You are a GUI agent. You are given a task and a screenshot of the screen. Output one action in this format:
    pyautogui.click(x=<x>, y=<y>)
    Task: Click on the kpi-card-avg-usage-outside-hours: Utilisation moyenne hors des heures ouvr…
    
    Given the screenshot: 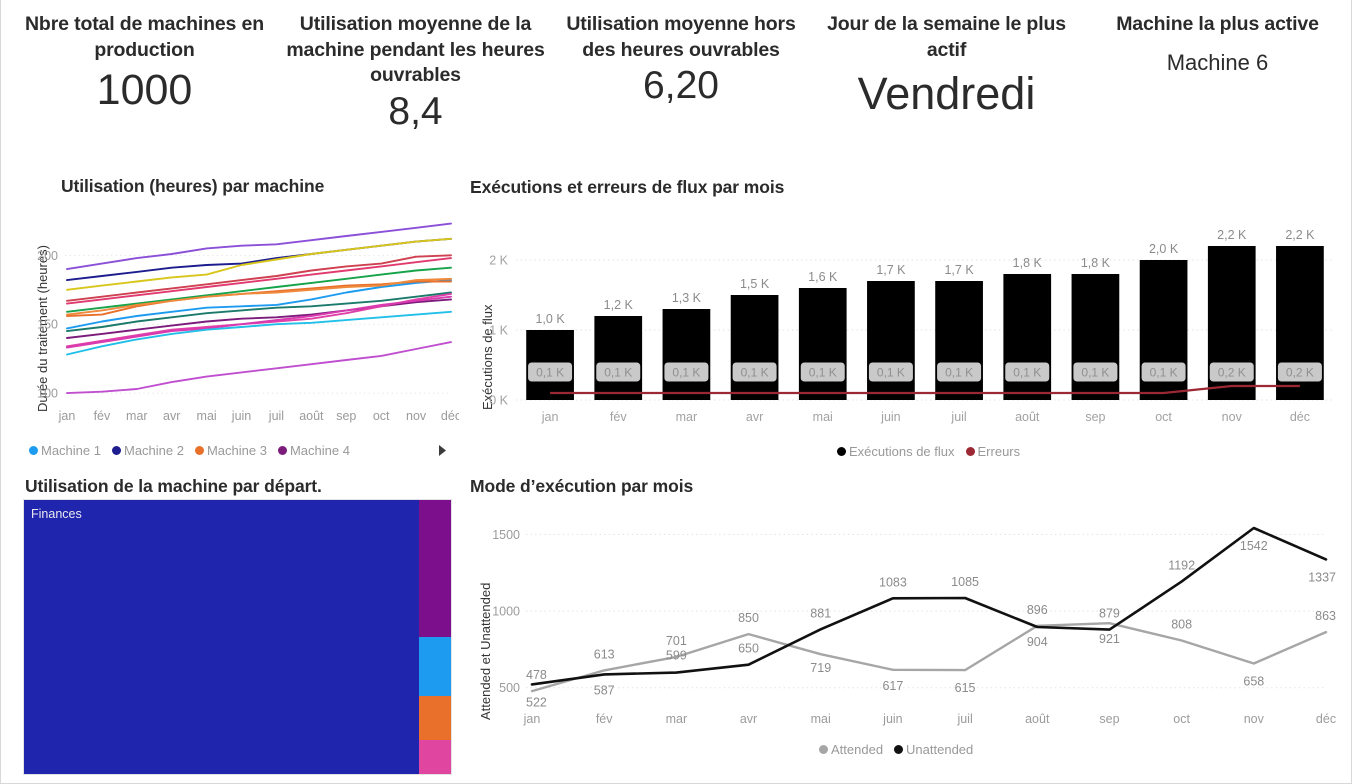 What is the action you would take?
    pyautogui.click(x=681, y=76)
    